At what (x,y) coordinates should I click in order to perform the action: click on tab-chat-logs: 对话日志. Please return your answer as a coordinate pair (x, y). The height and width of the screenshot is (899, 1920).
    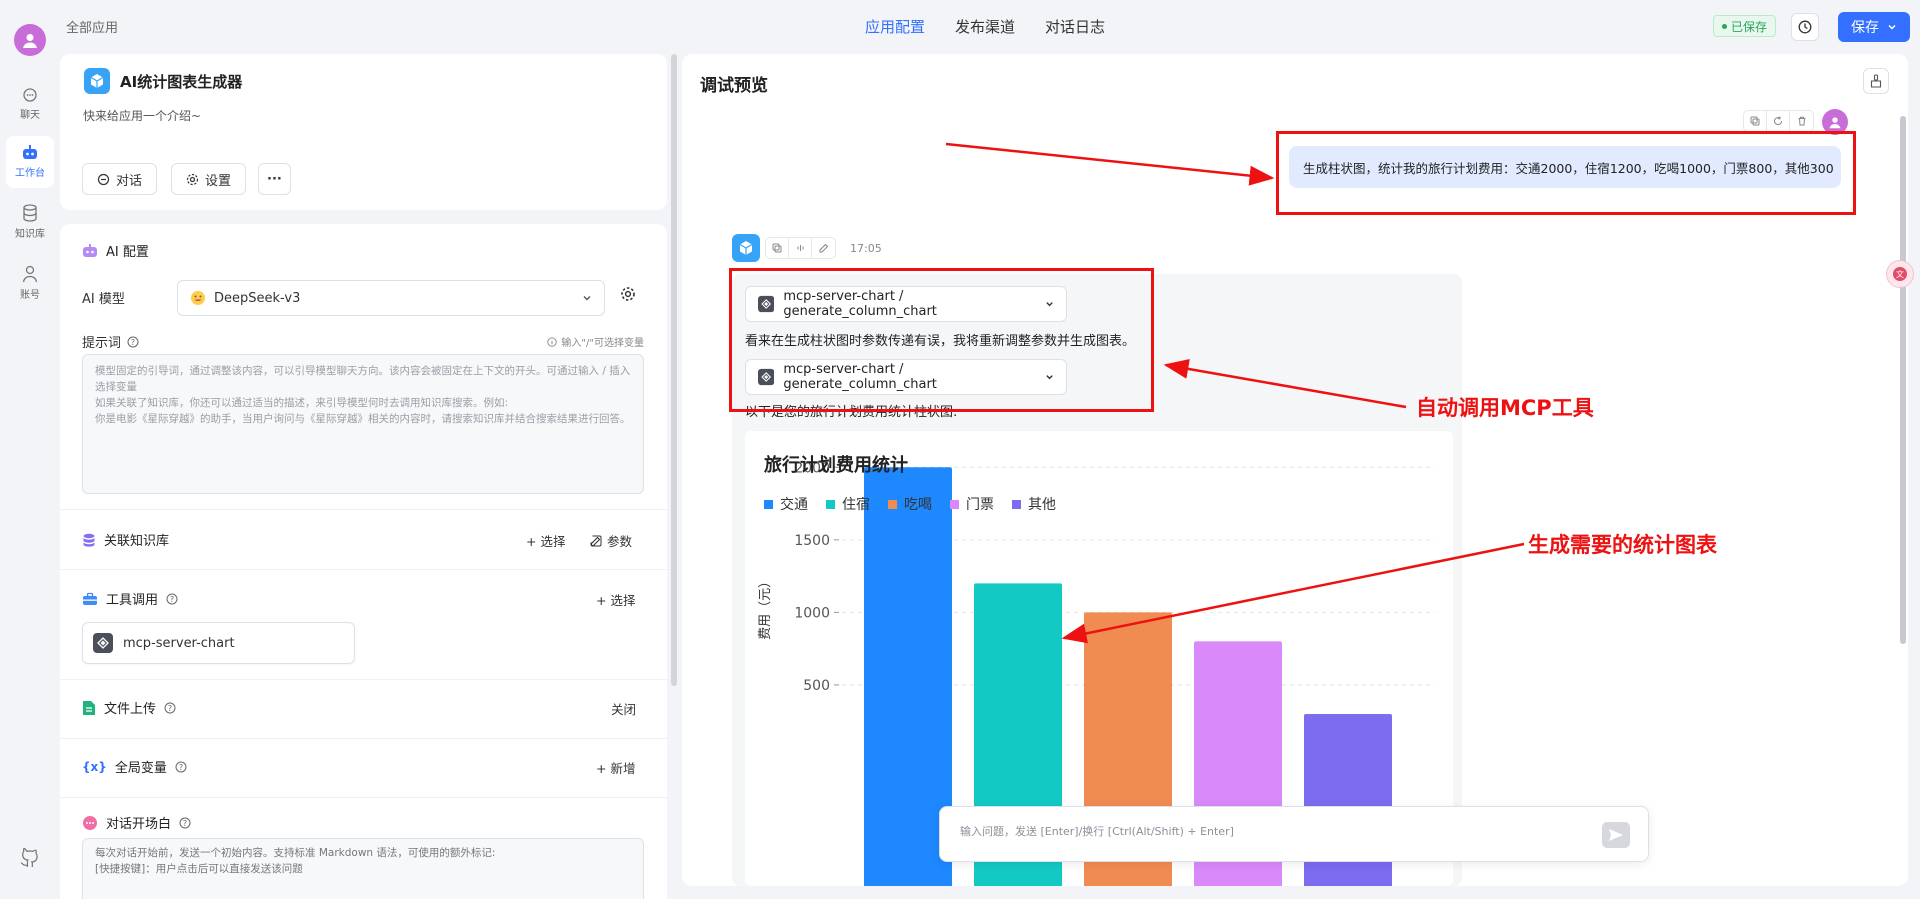
    Looking at the image, I should click on (1075, 26).